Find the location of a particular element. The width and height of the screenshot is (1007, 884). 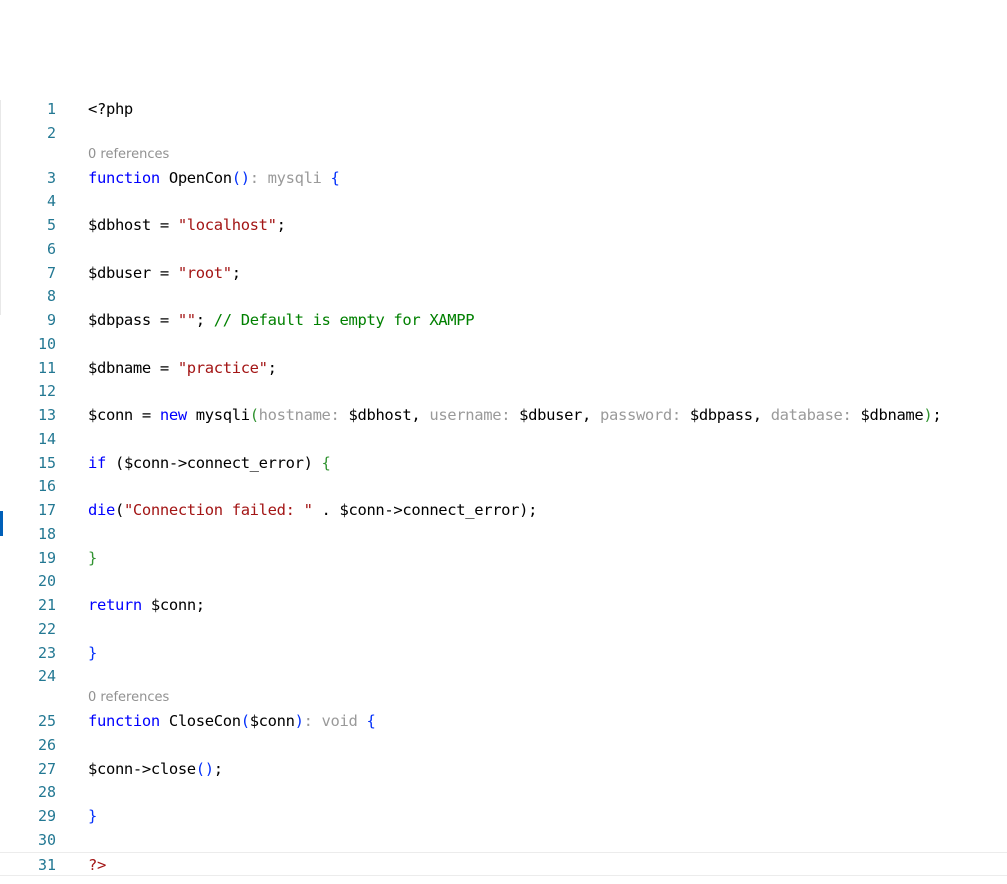

code-token: "practice" is located at coordinates (222, 367).